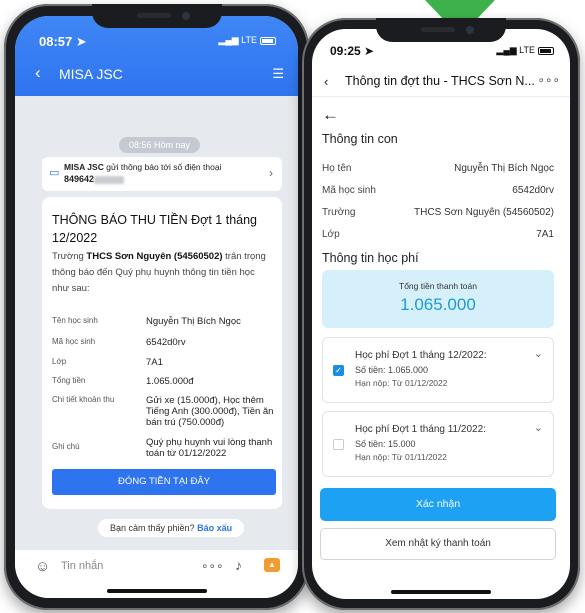 The width and height of the screenshot is (585, 613). What do you see at coordinates (401, 457) in the screenshot?
I see `fee-due: Hạn nộp: Từ 01/11/2022` at bounding box center [401, 457].